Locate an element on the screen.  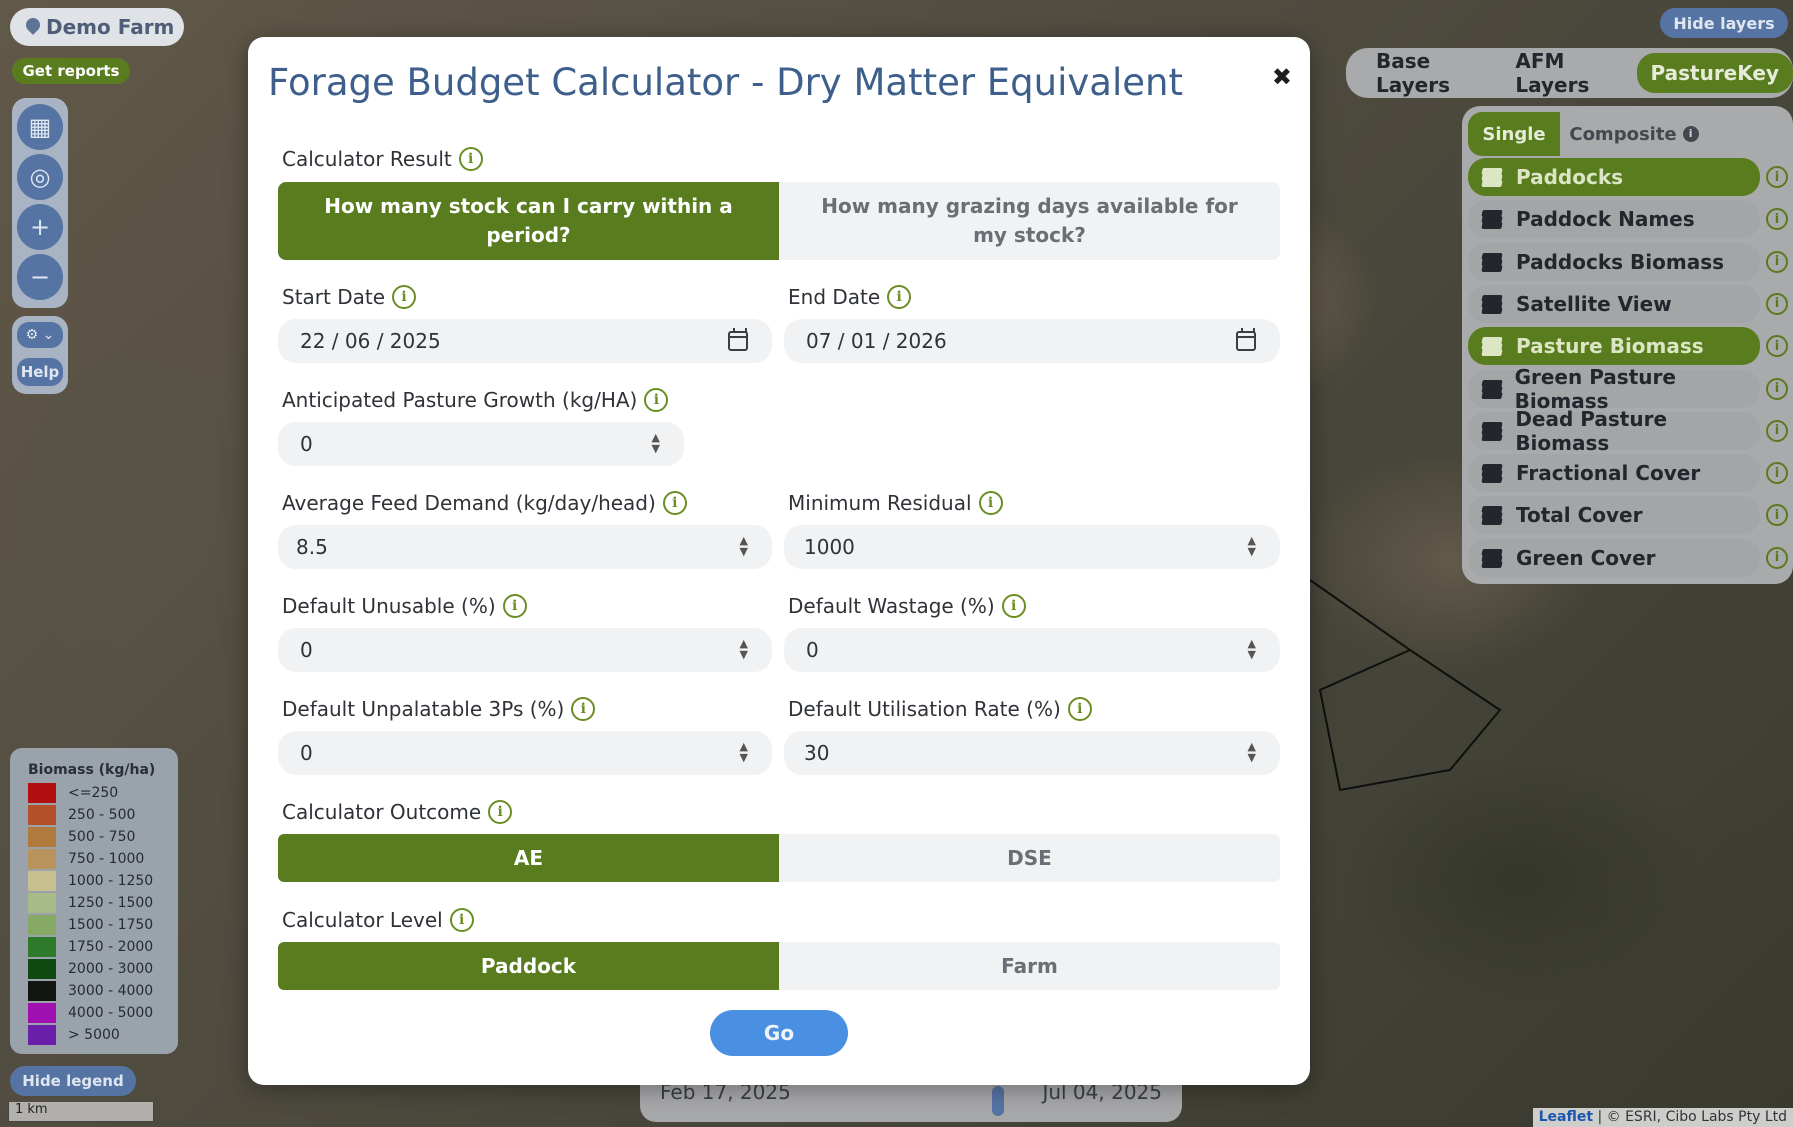
start-date-text: Start Date is located at coordinates (334, 297).